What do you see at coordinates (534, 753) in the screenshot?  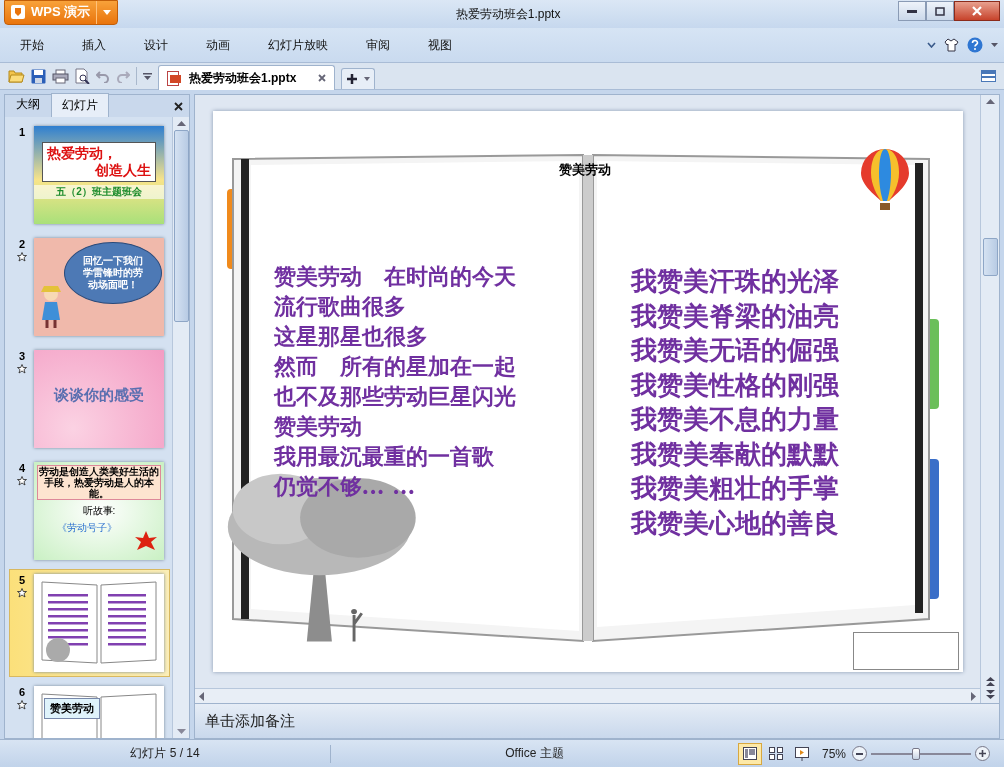 I see `theme-name: Office 主题` at bounding box center [534, 753].